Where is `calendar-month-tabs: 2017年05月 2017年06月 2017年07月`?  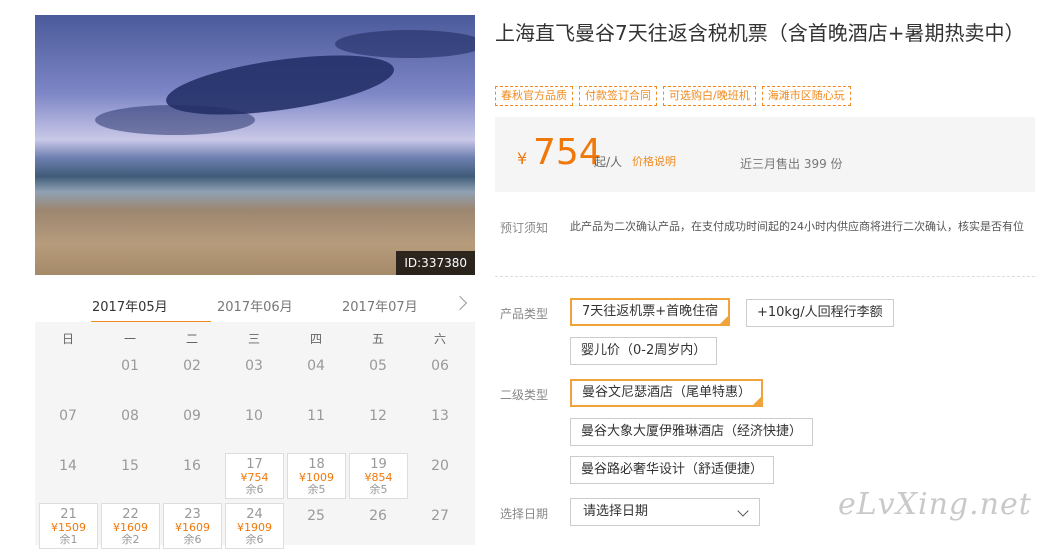 calendar-month-tabs: 2017年05月 2017年06月 2017年07月 is located at coordinates (255, 305).